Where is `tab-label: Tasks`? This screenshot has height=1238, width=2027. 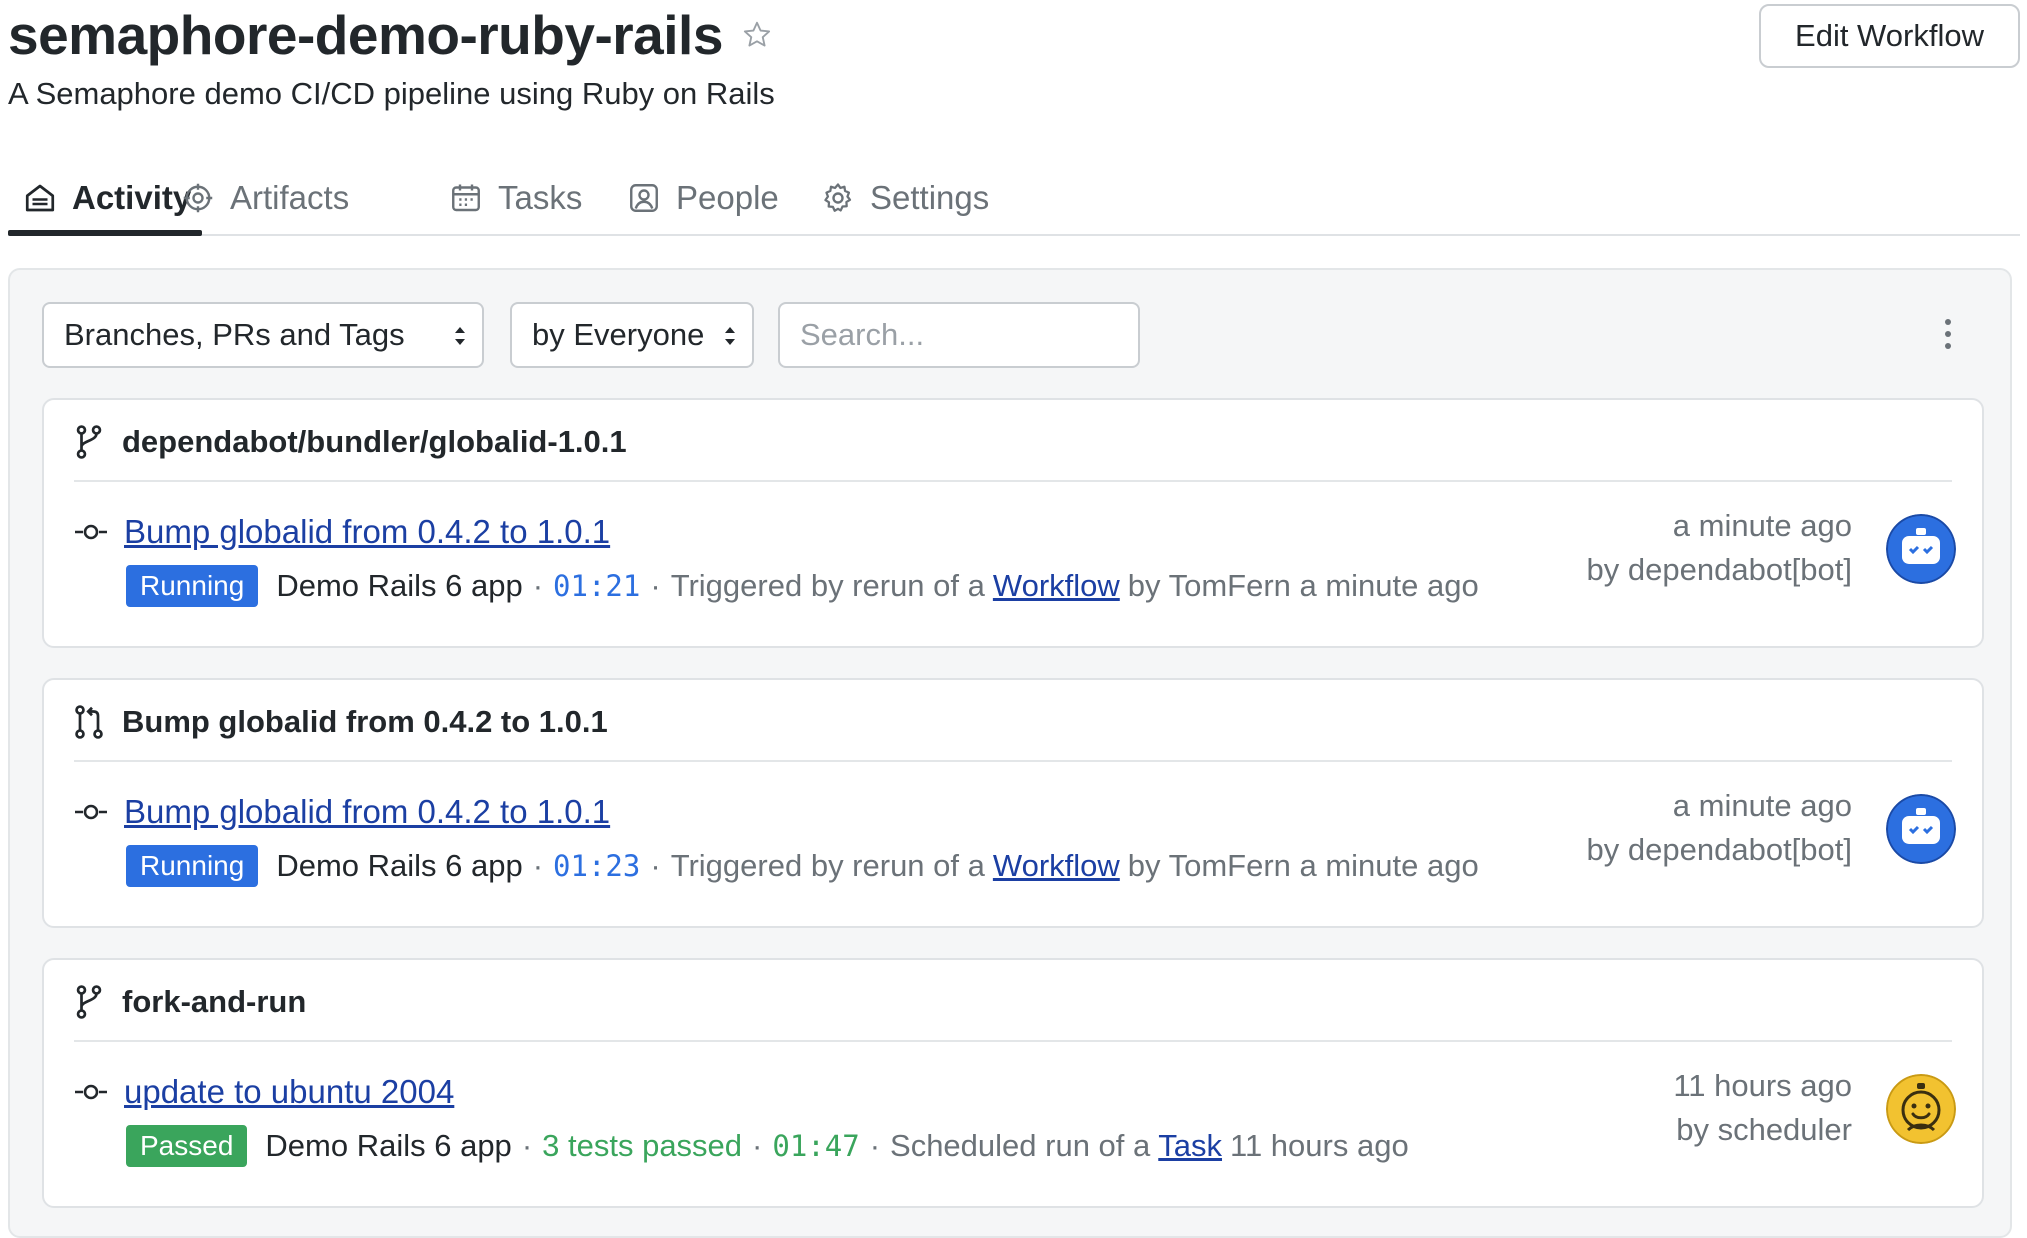
tab-label: Tasks is located at coordinates (540, 197).